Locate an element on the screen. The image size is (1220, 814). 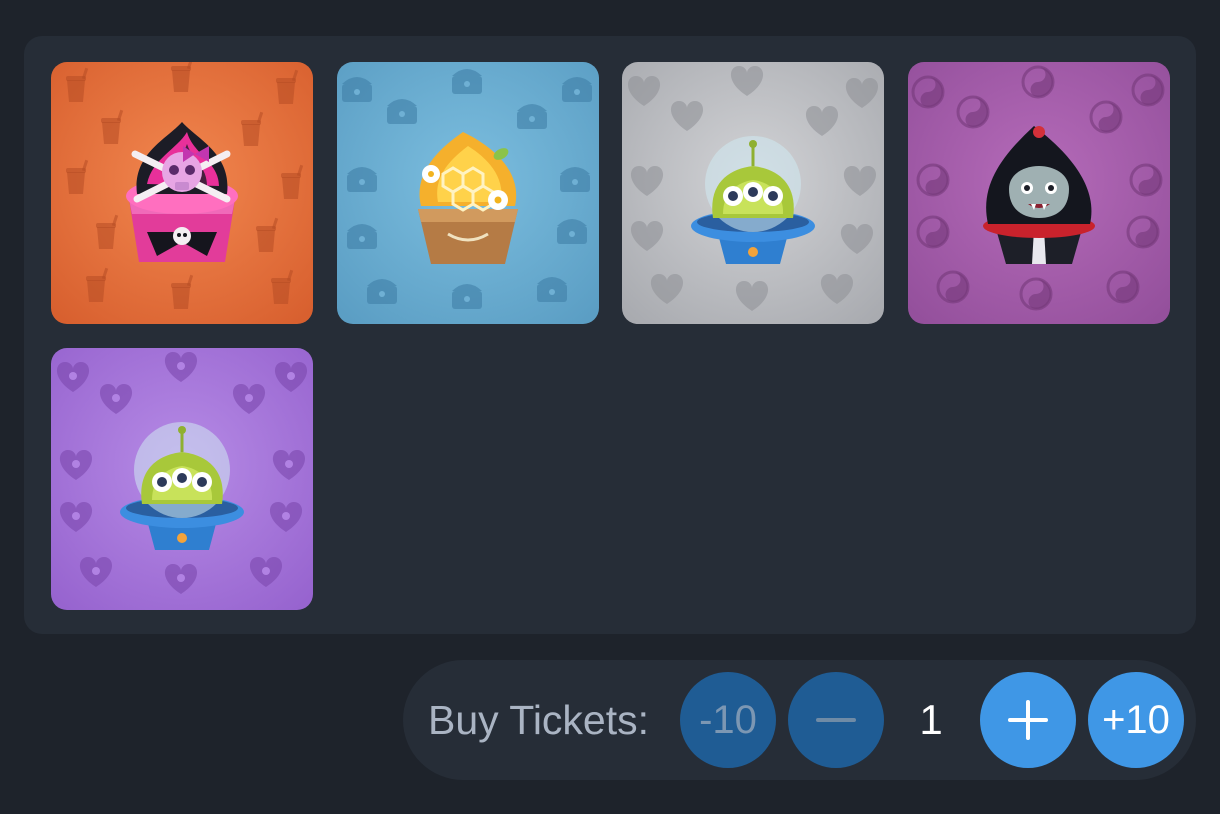
plus-ten-button: +10 is located at coordinates (1136, 720).